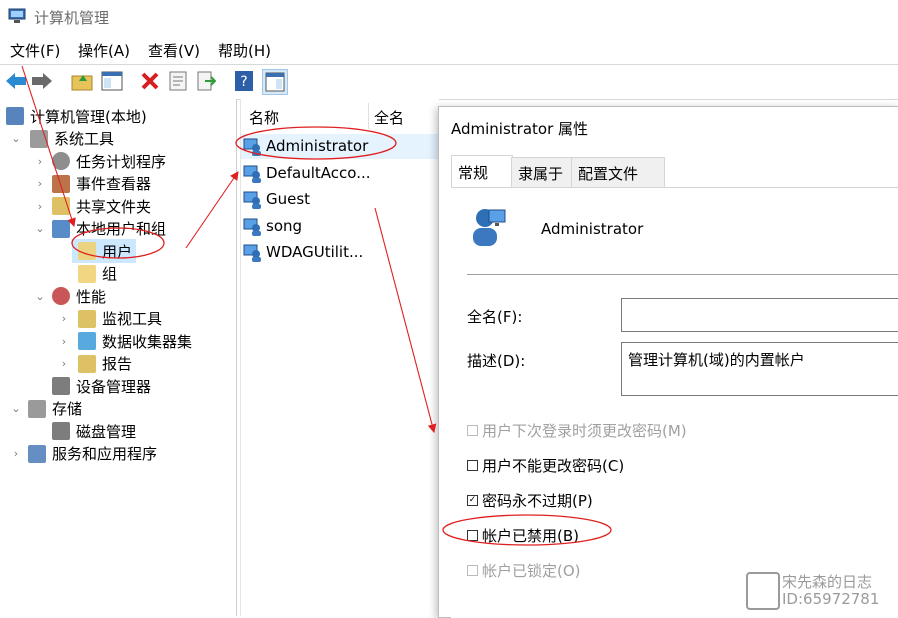 The width and height of the screenshot is (898, 618). I want to click on tab-general: 常规, so click(482, 171).